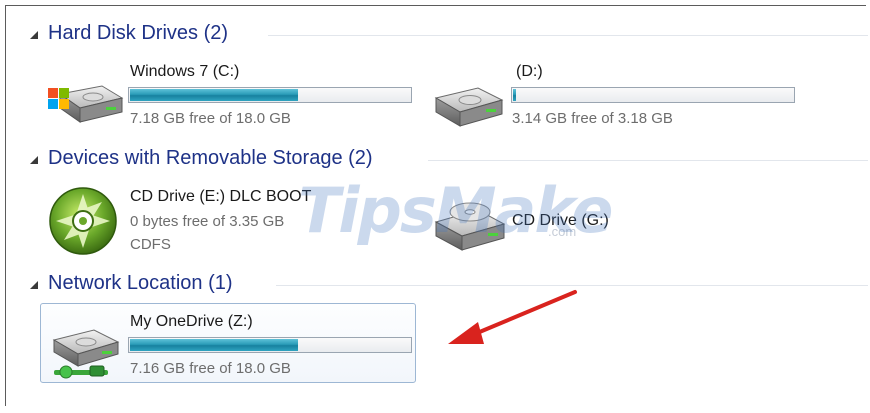  I want to click on red-arrow-annotation-icon, so click(512, 317).